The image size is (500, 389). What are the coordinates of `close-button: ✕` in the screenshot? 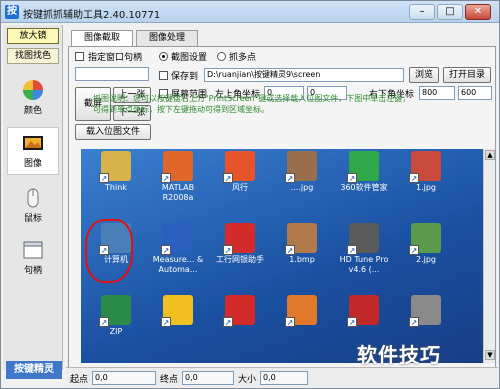 It's located at (478, 12).